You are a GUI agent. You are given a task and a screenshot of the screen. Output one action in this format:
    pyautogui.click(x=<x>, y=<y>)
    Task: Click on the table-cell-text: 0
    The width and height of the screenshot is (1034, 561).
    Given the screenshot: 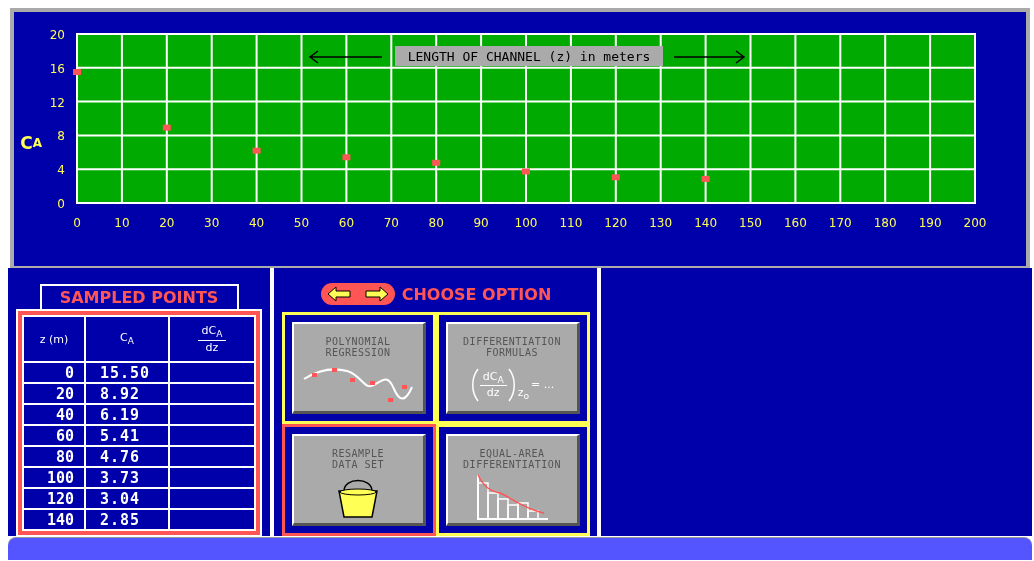 What is the action you would take?
    pyautogui.click(x=69, y=372)
    